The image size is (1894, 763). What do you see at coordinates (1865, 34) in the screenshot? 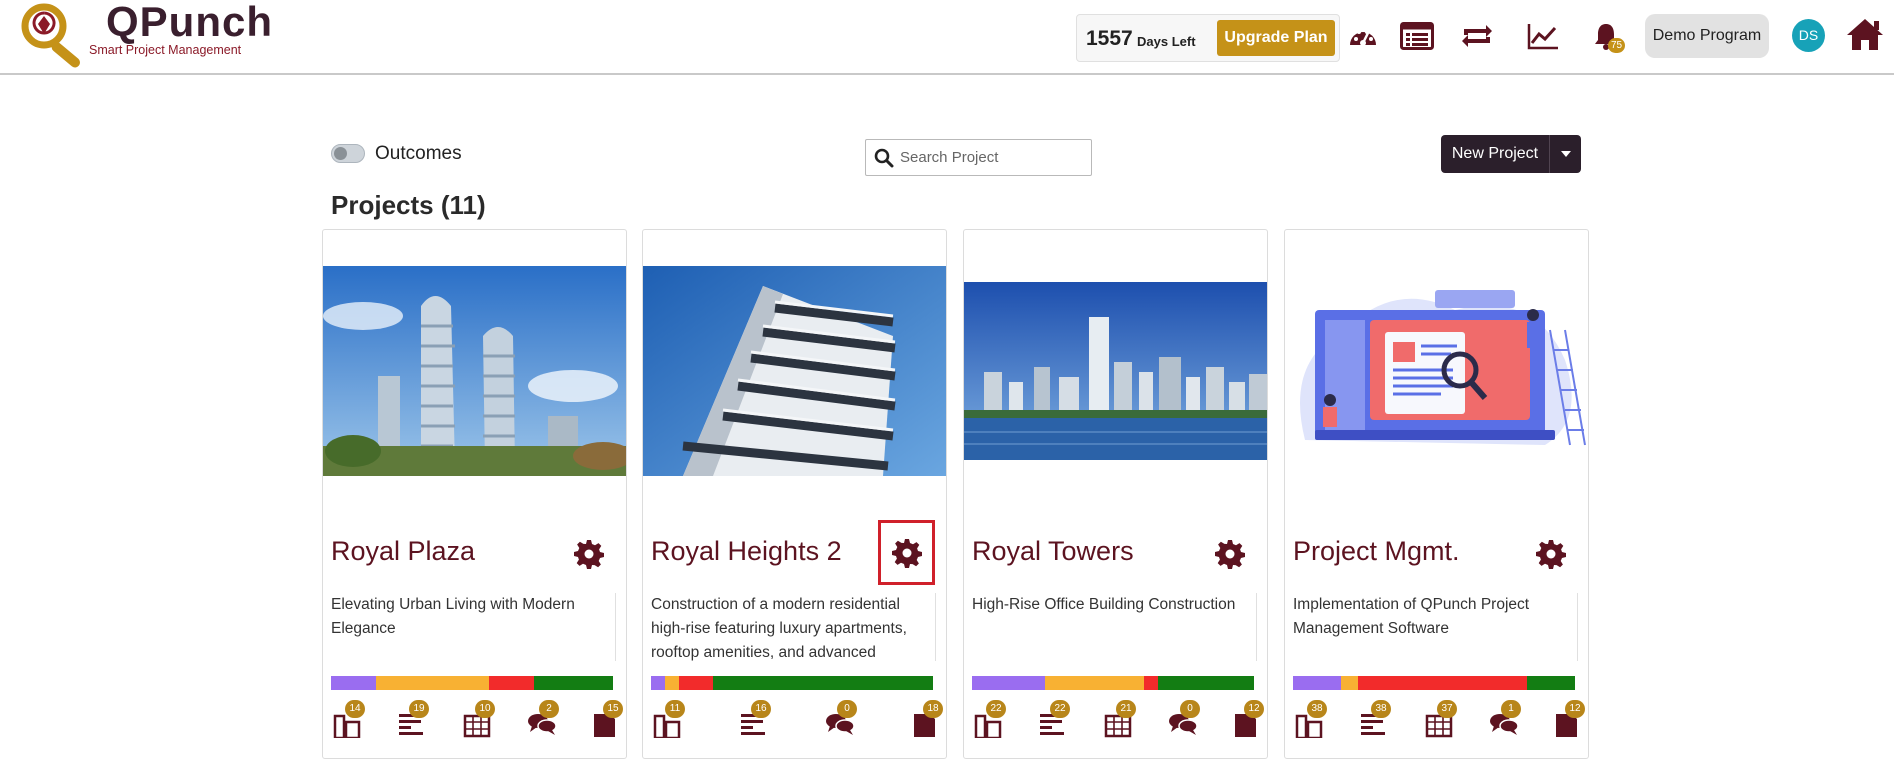
I see `home-icon` at bounding box center [1865, 34].